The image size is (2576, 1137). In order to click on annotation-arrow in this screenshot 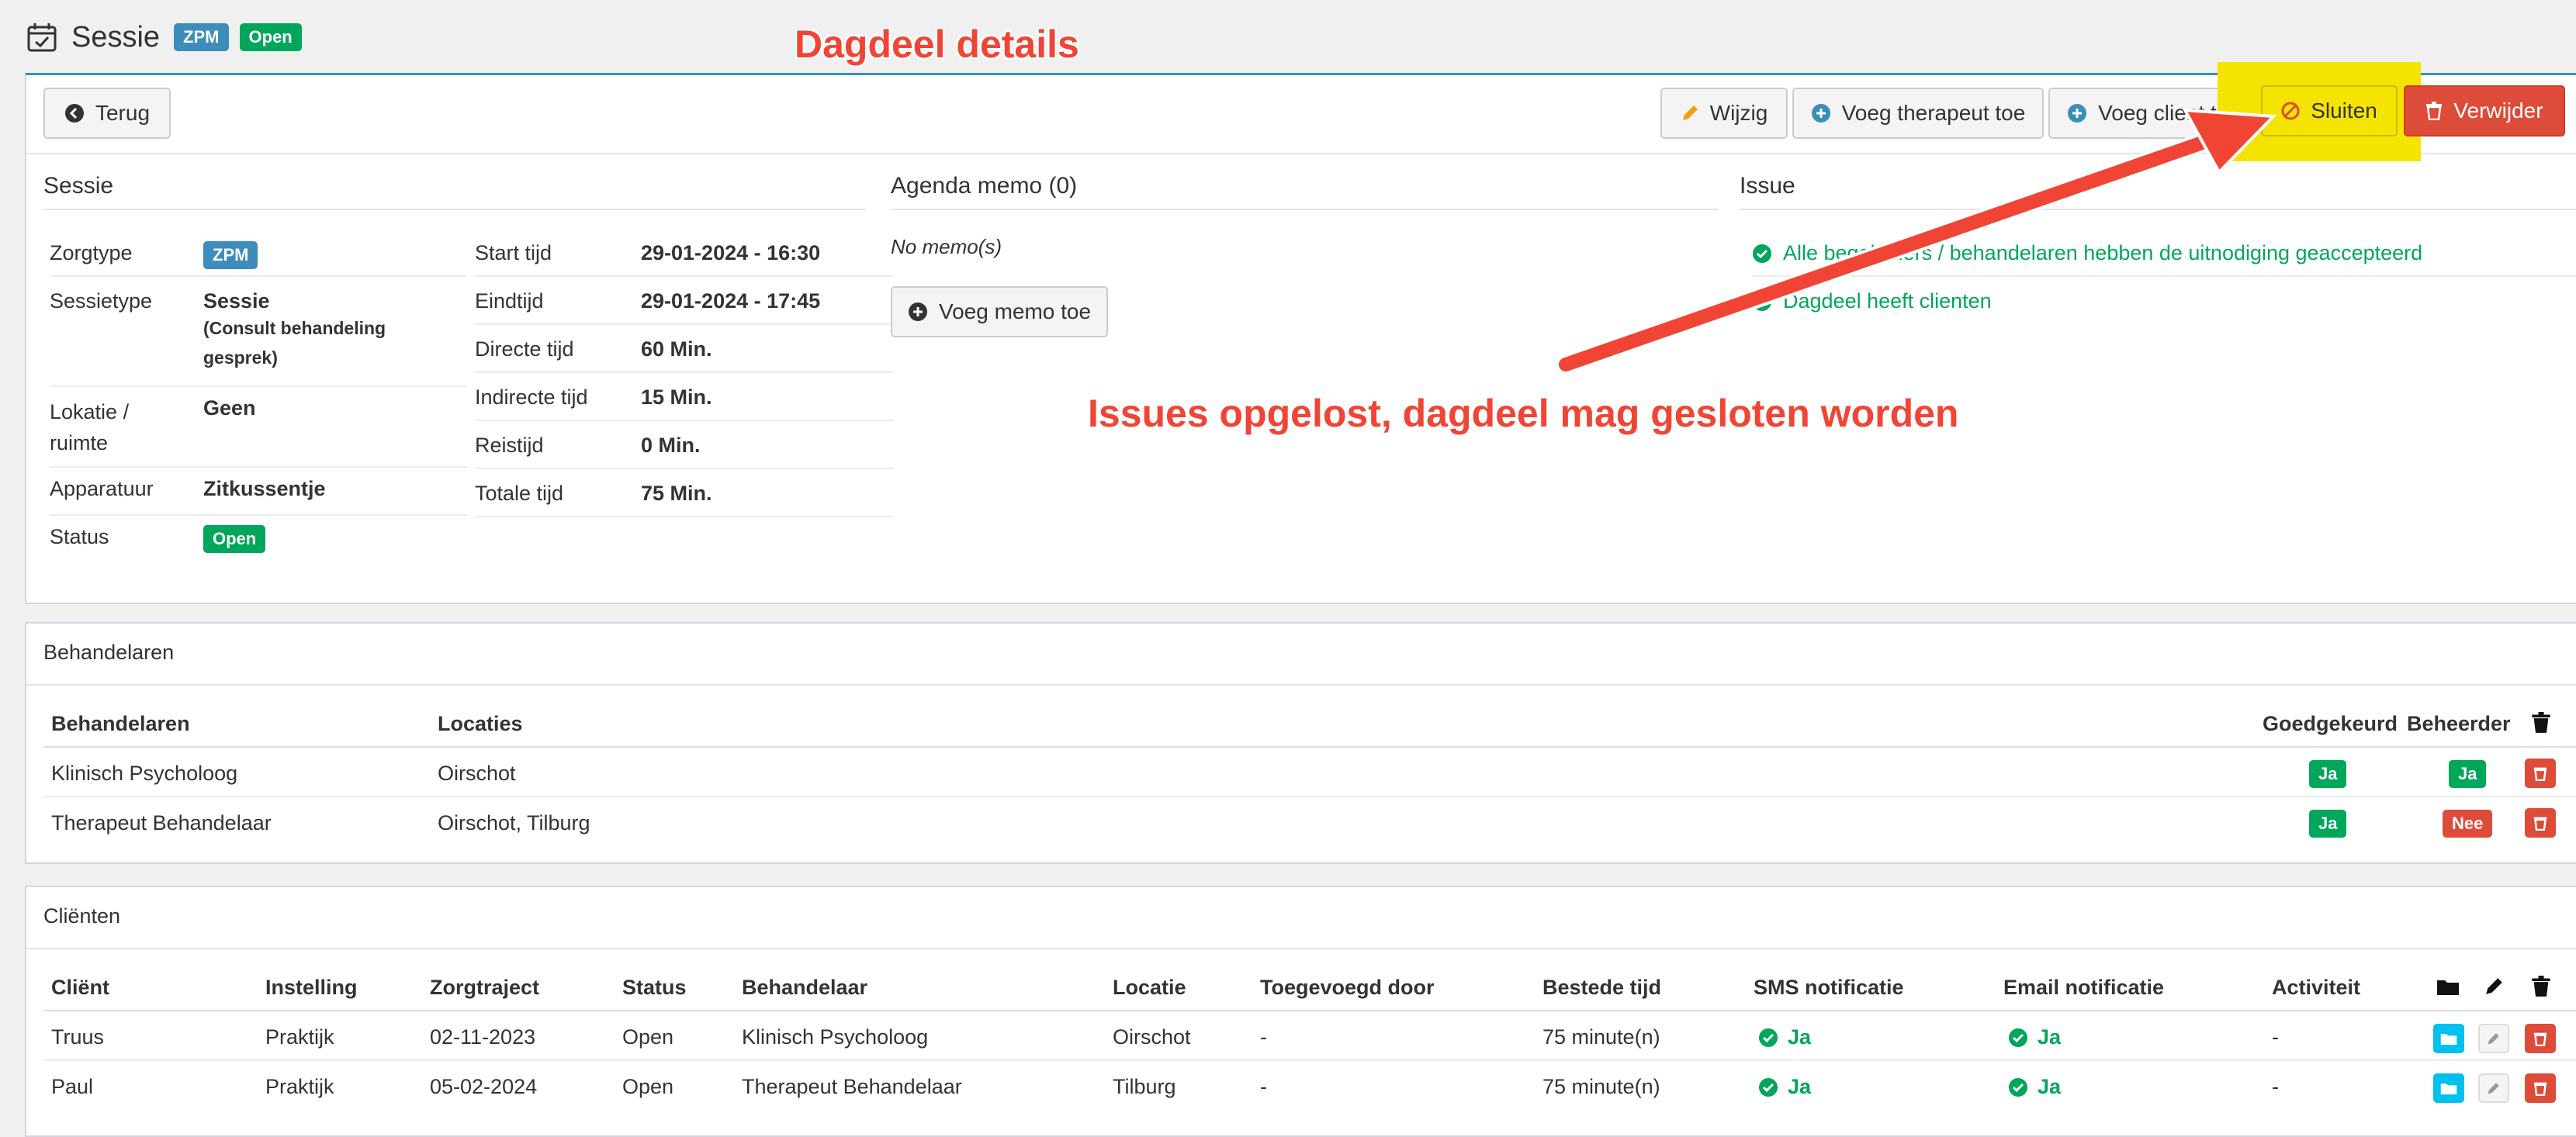, I will do `click(1916, 241)`.